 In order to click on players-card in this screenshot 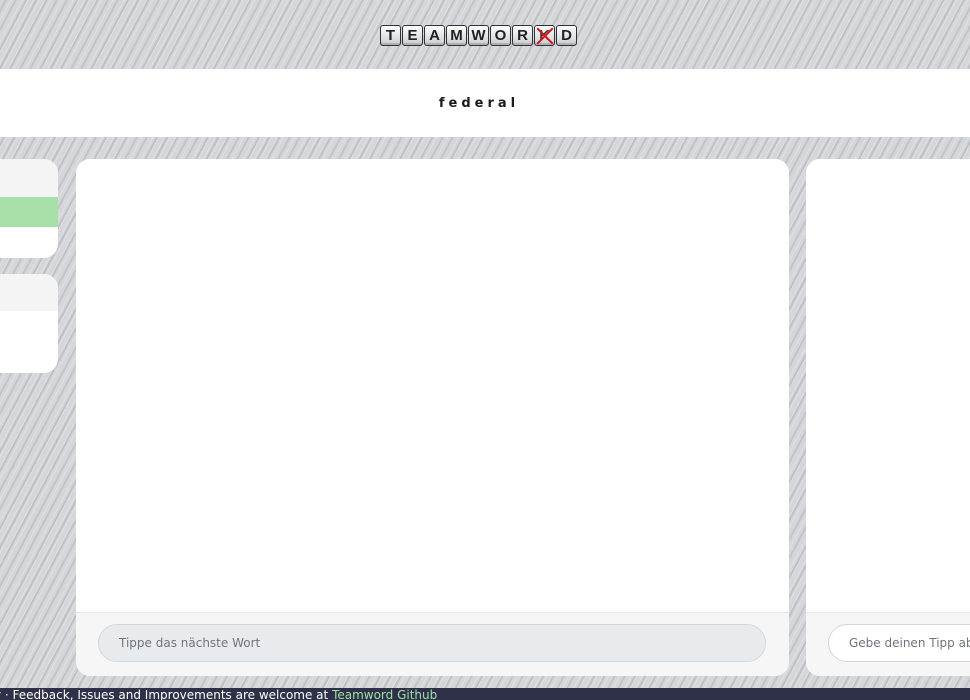, I will do `click(29, 208)`.